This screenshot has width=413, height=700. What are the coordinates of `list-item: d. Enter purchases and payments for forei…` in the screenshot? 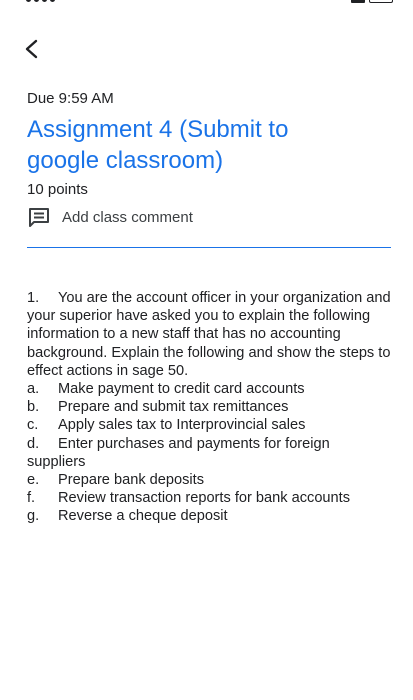 It's located at (209, 453).